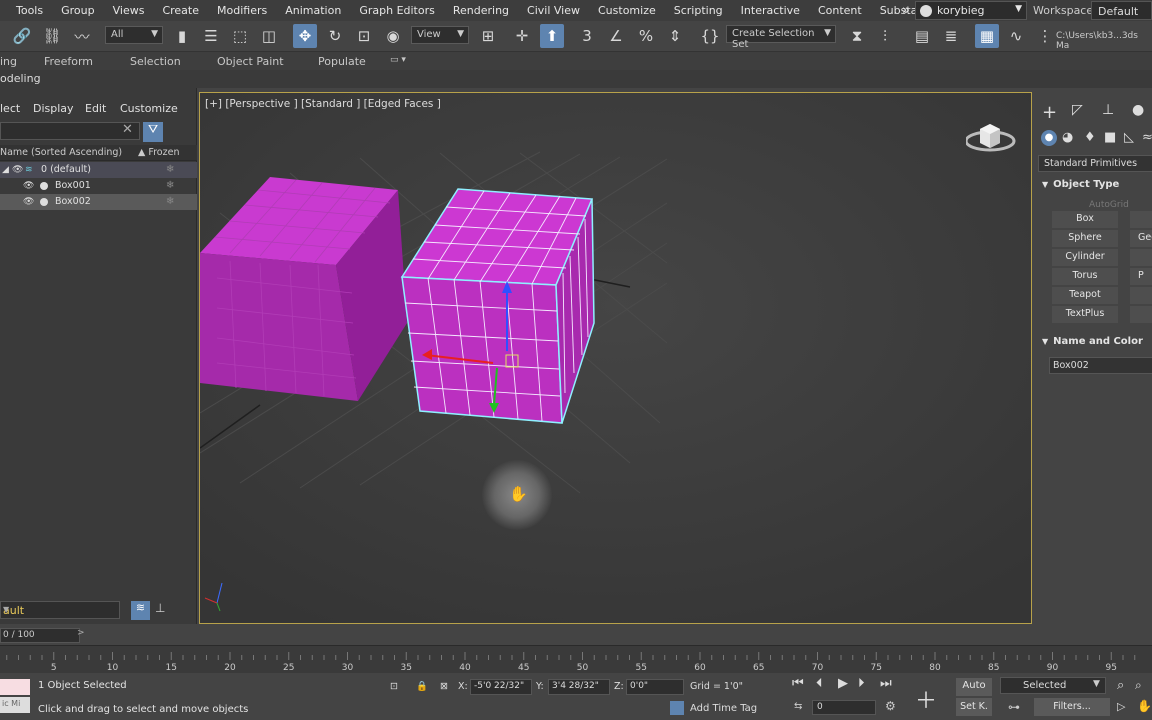 The image size is (1152, 720). What do you see at coordinates (501, 687) in the screenshot?
I see `x-coordinate-input: -5'0 22/32"` at bounding box center [501, 687].